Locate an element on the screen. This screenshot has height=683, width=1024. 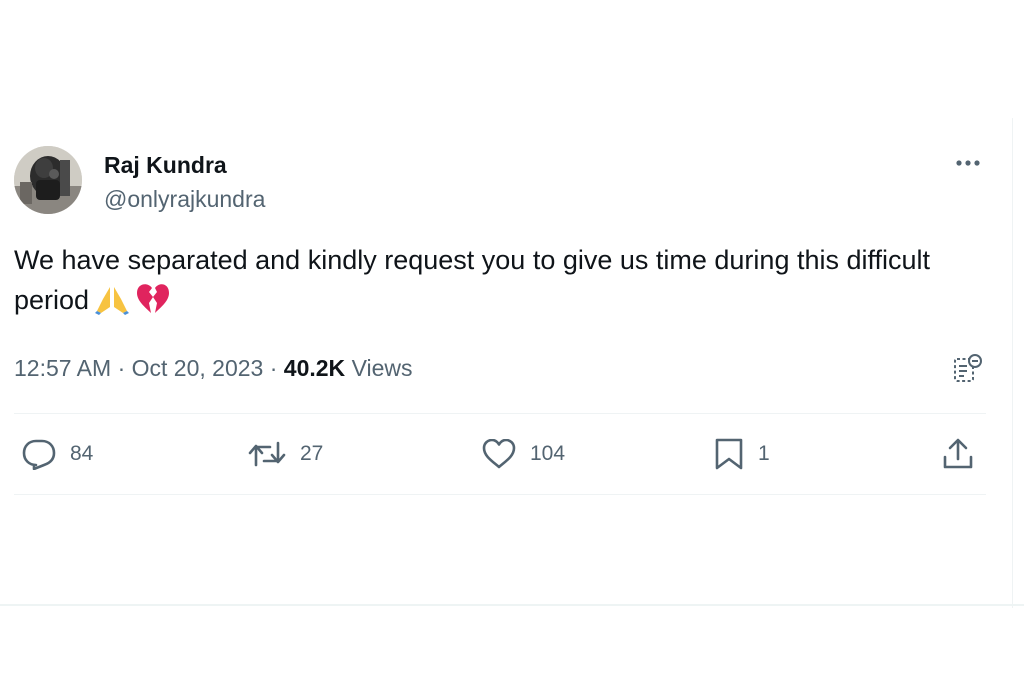
tweet-date: Oct 20, 2023 is located at coordinates (198, 368).